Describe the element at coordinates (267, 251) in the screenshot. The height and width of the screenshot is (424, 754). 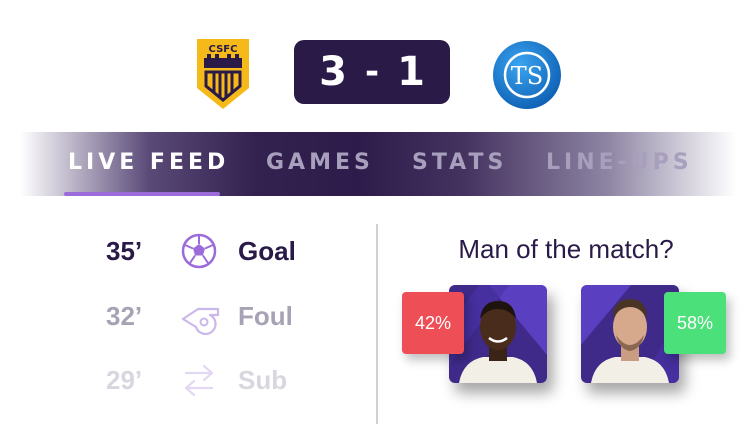
I see `feed-event: Goal` at that location.